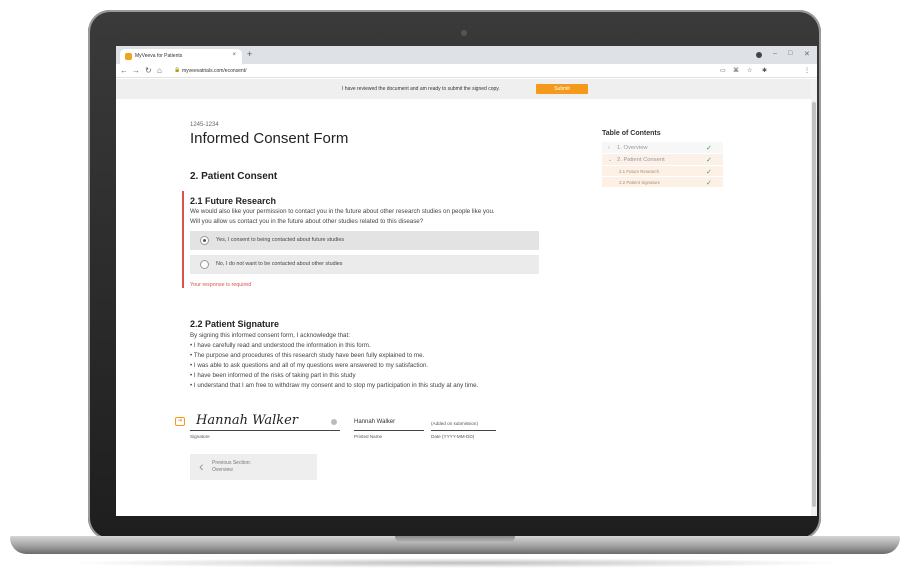 The height and width of the screenshot is (583, 910). Describe the element at coordinates (136, 70) in the screenshot. I see `forward-icon: →` at that location.